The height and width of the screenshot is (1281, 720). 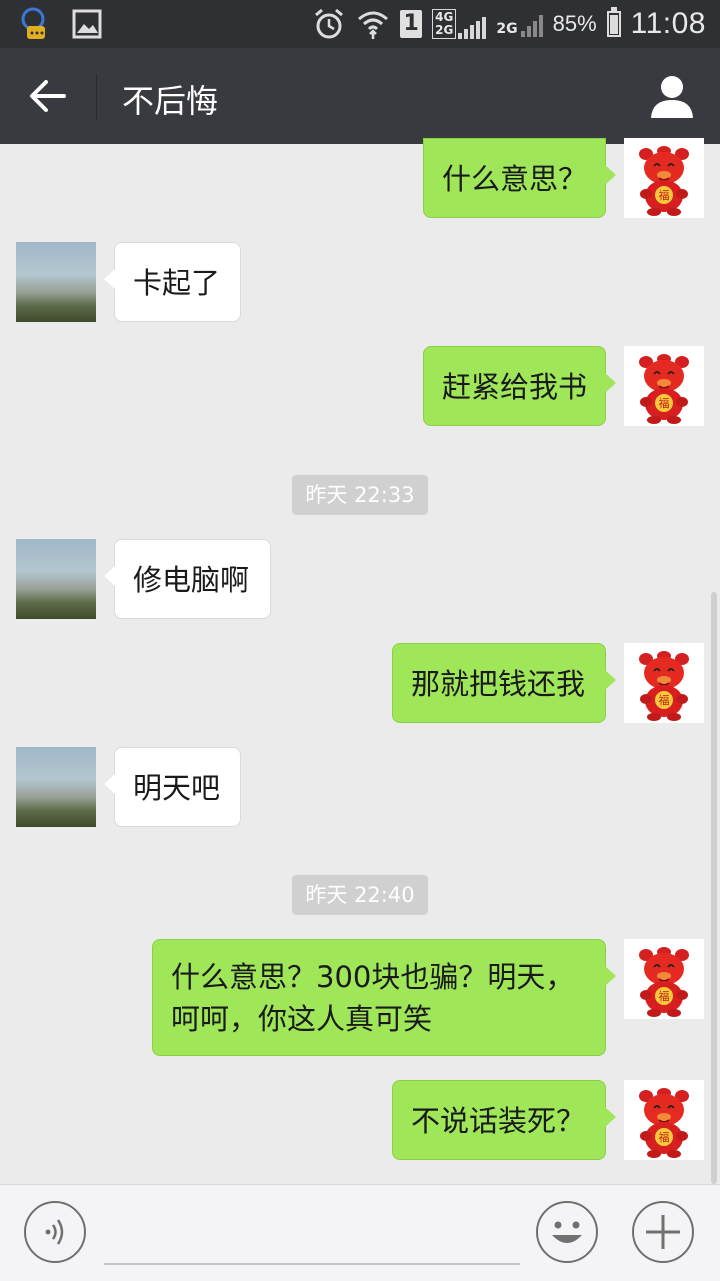 I want to click on signal-bars-icon, so click(x=472, y=26).